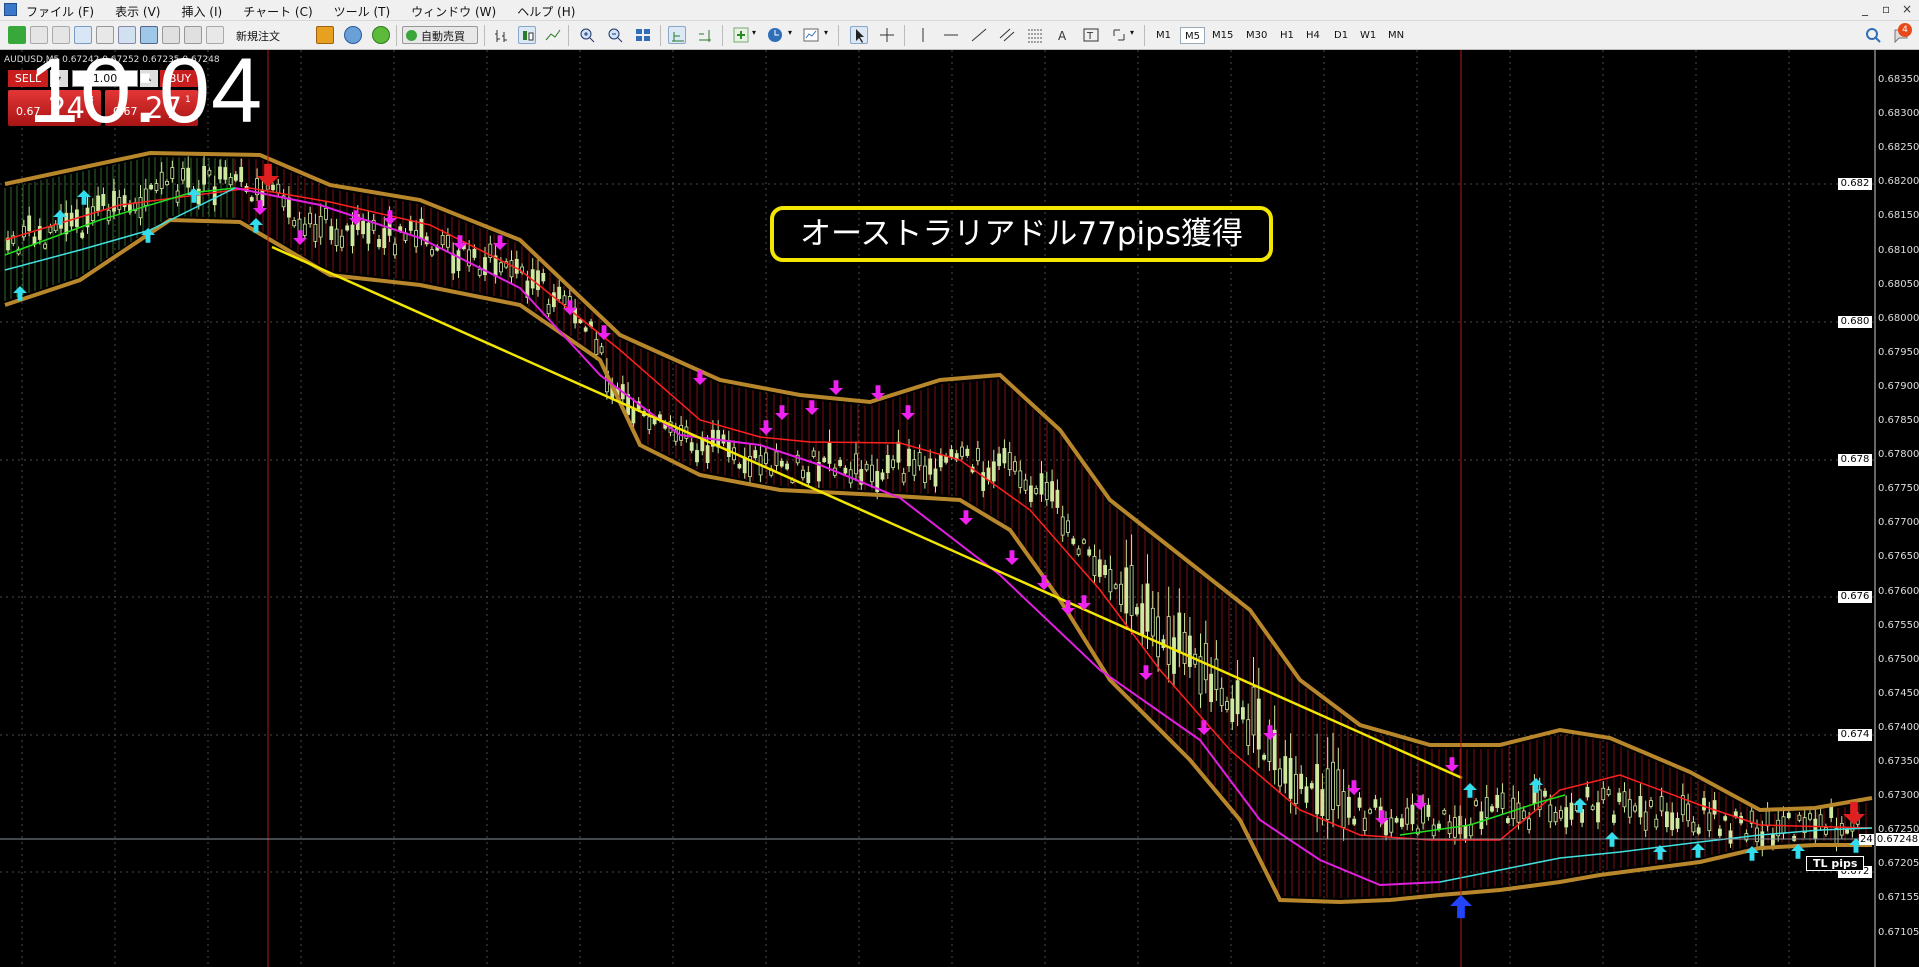  Describe the element at coordinates (546, 11) in the screenshot. I see `menu-item-6: ヘルプ (H)` at that location.